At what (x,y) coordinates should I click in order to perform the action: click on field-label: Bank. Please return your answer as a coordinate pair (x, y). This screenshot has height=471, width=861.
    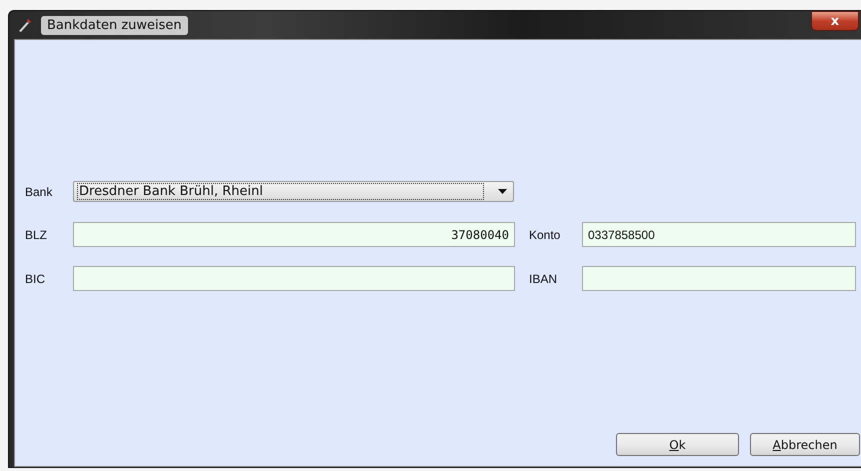
    Looking at the image, I should click on (39, 191).